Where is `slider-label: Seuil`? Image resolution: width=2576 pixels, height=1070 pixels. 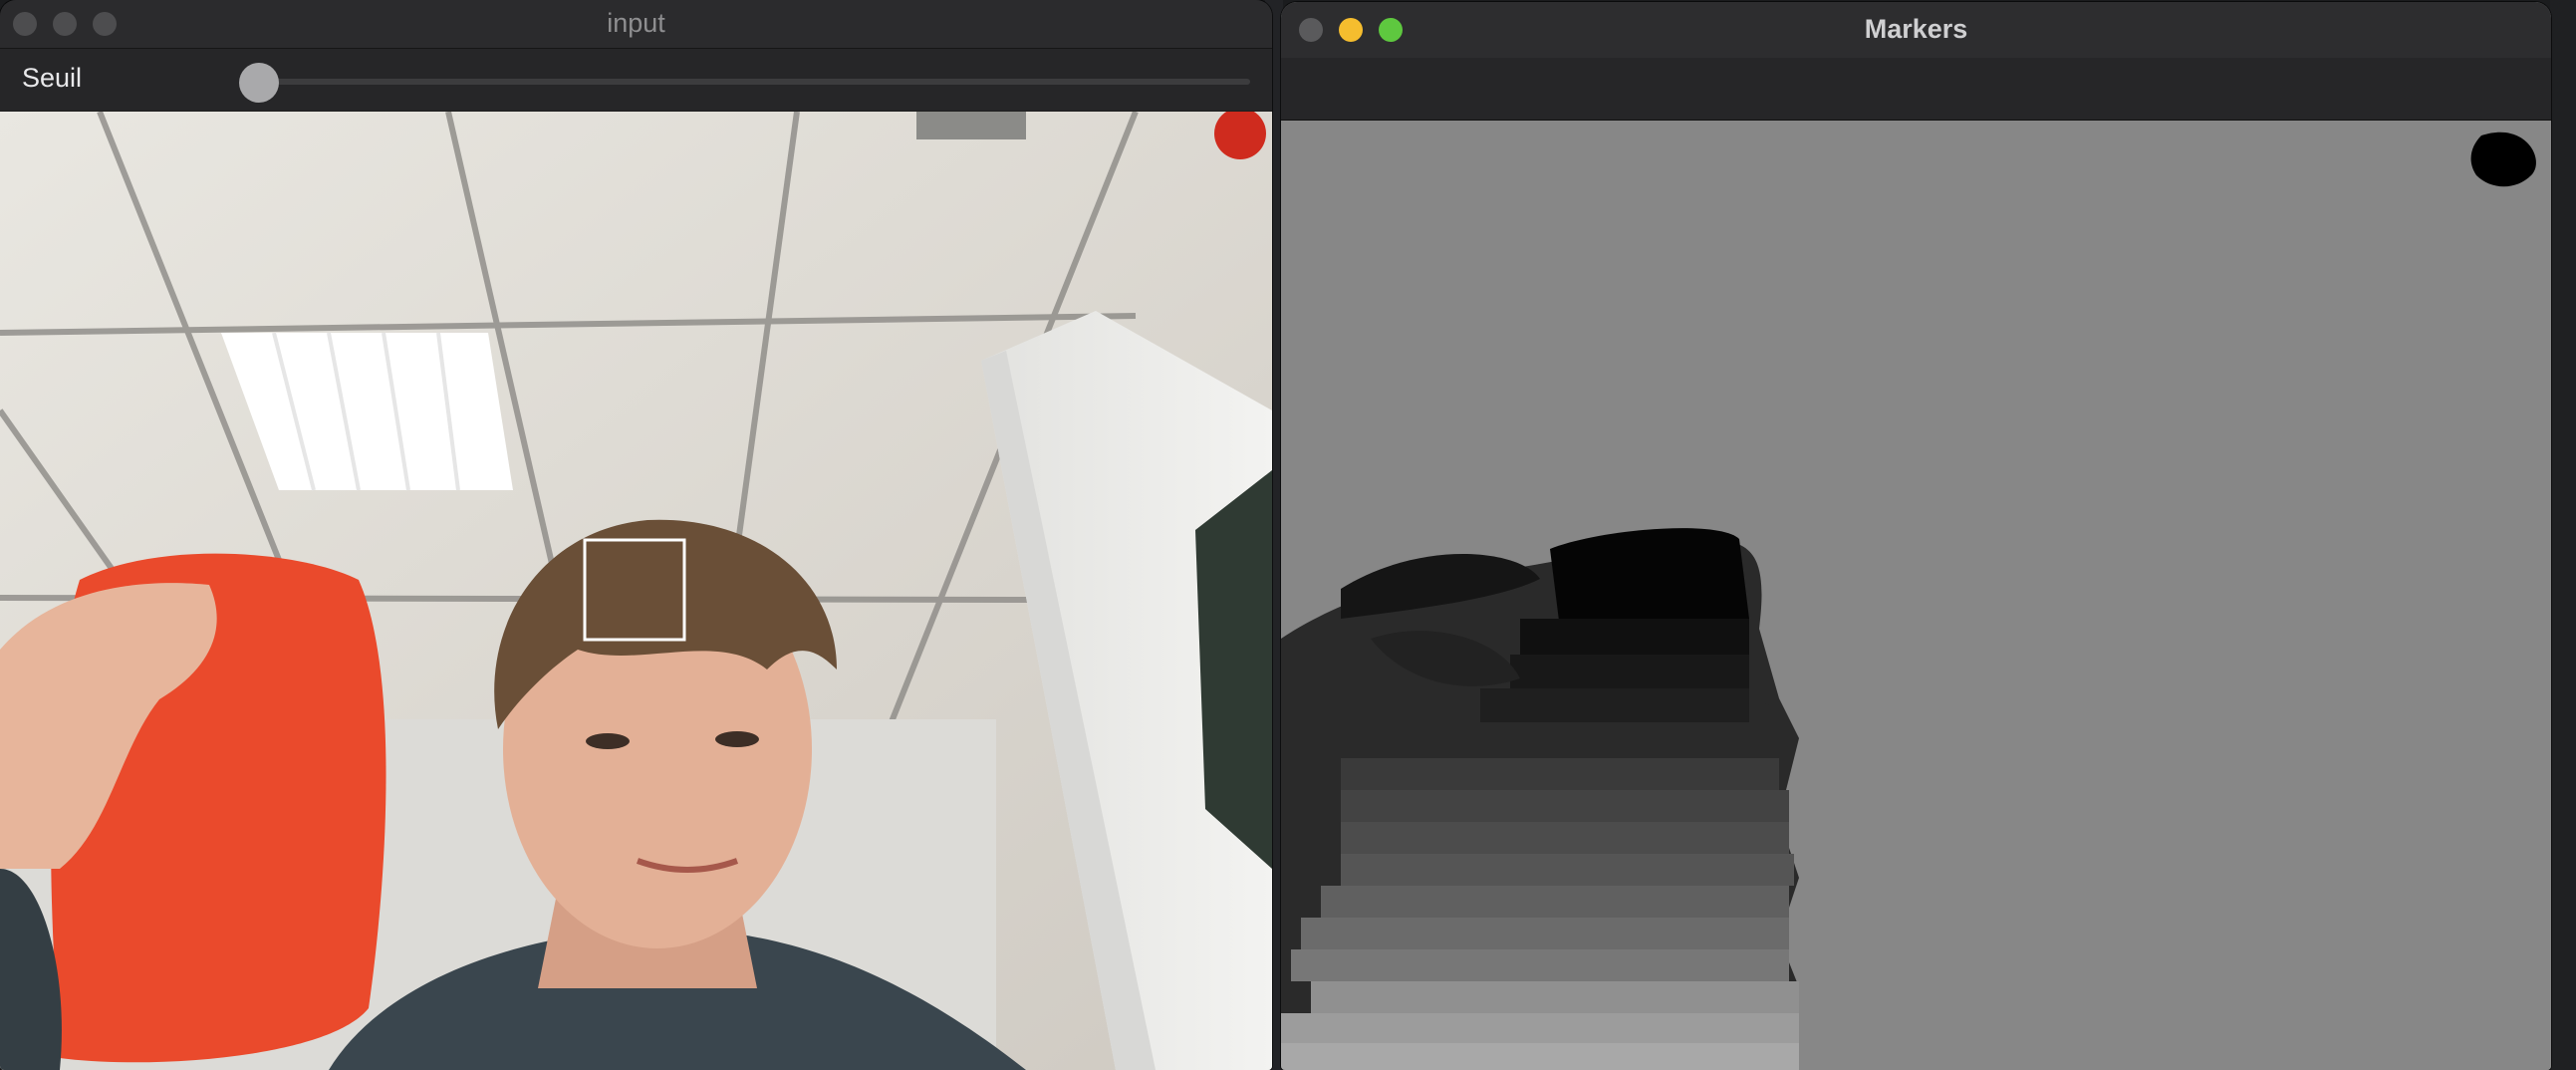
slider-label: Seuil is located at coordinates (52, 78).